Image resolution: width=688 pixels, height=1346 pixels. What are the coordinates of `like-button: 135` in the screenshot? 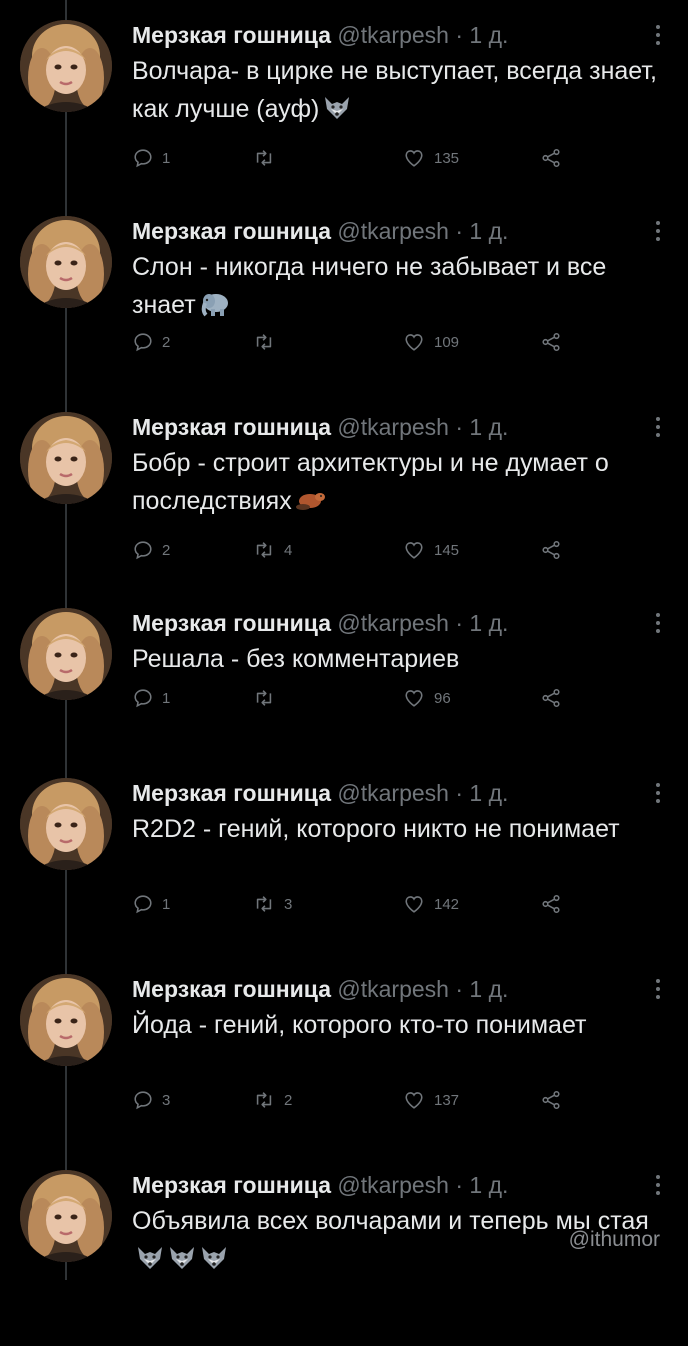 It's located at (430, 158).